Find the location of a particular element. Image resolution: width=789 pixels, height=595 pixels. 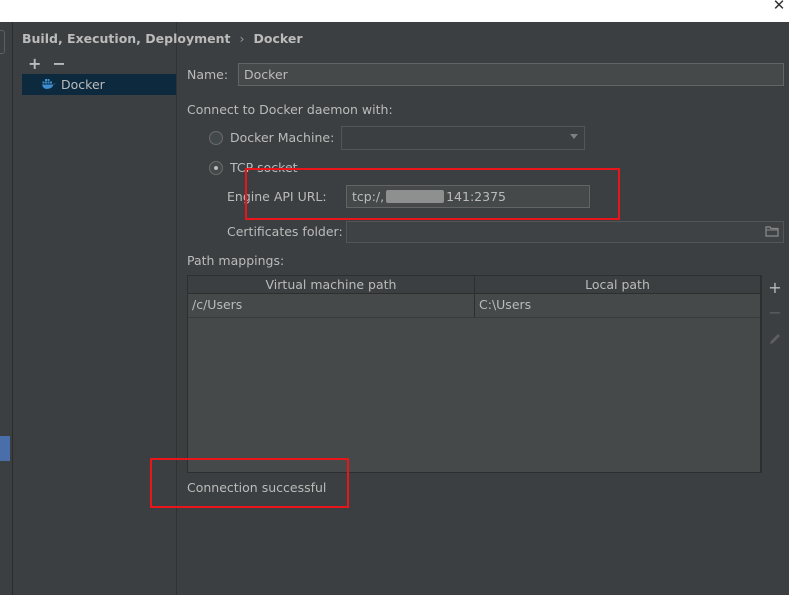

cell-local-path: C:\Users is located at coordinates (505, 304).